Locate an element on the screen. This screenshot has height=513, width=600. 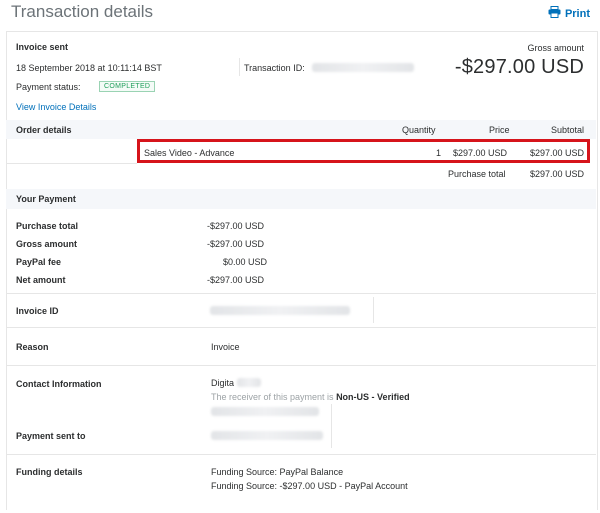
reason-value: Invoice is located at coordinates (225, 347).